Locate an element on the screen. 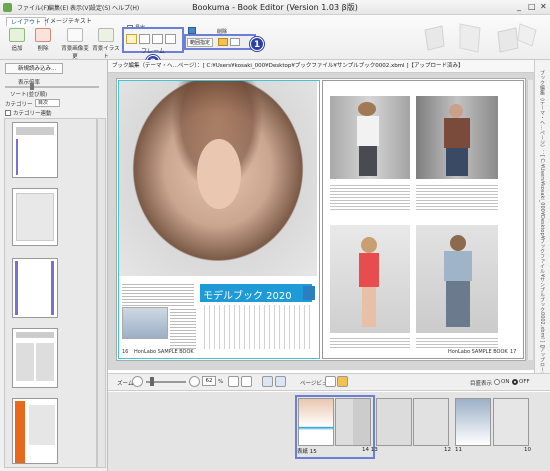 This screenshot has width=550, height=471. add-button-label: 追加 is located at coordinates (17, 49).